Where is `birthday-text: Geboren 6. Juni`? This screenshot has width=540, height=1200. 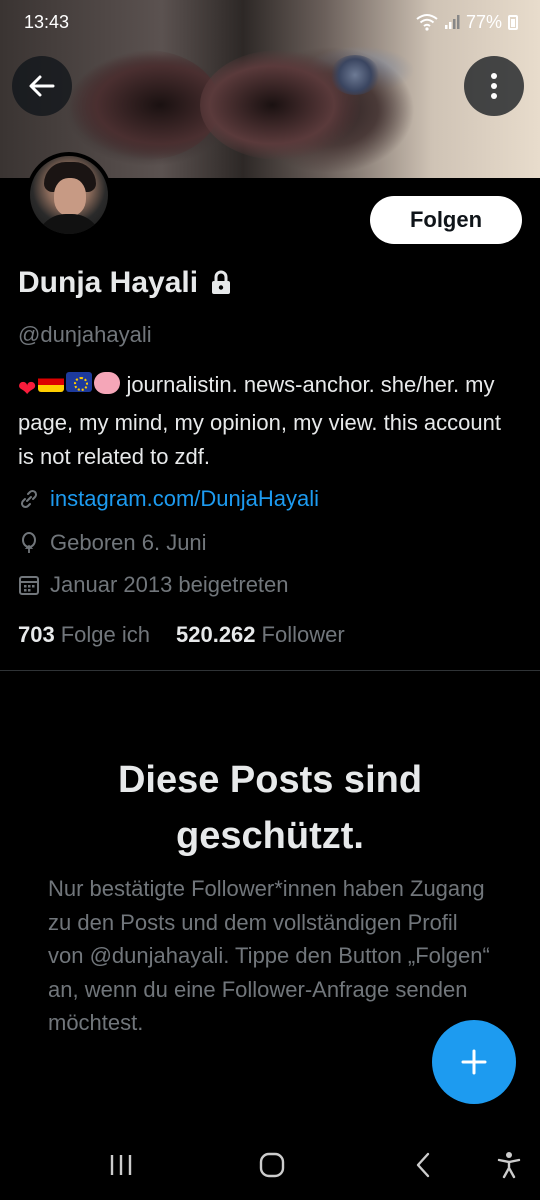
birthday-text: Geboren 6. Juni is located at coordinates (128, 542).